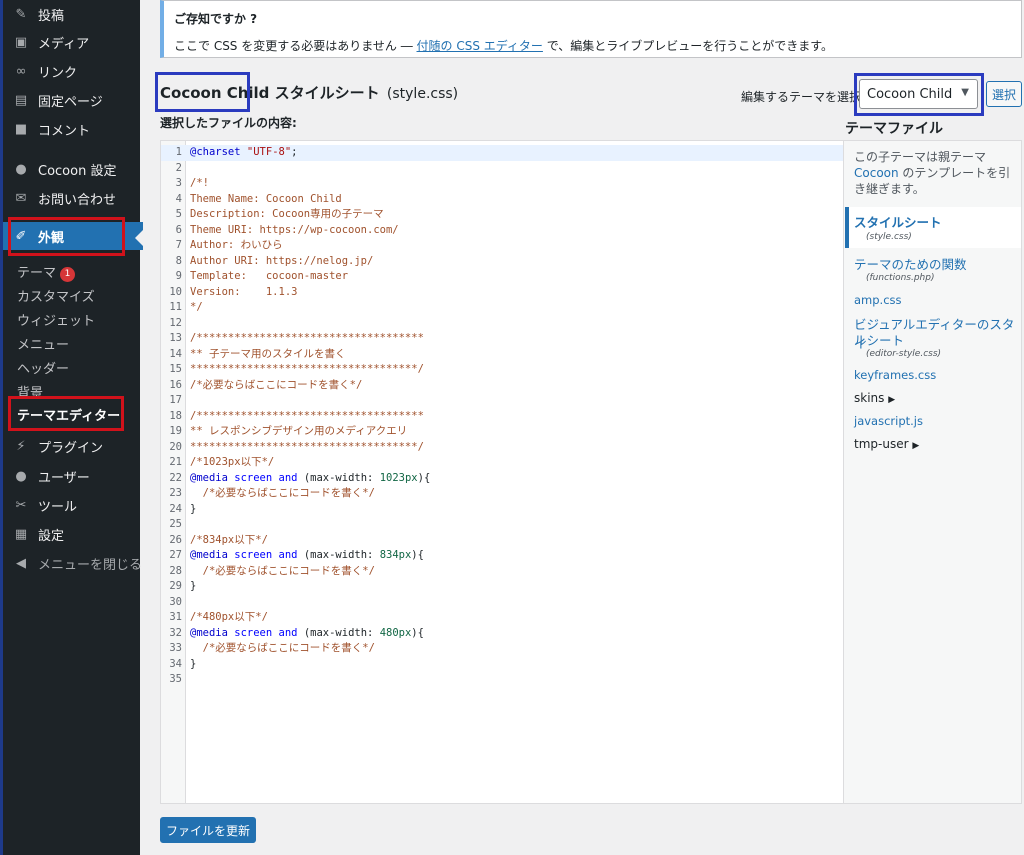 The image size is (1024, 855). I want to click on sidebar-item-9: ● ユーザー, so click(73, 476).